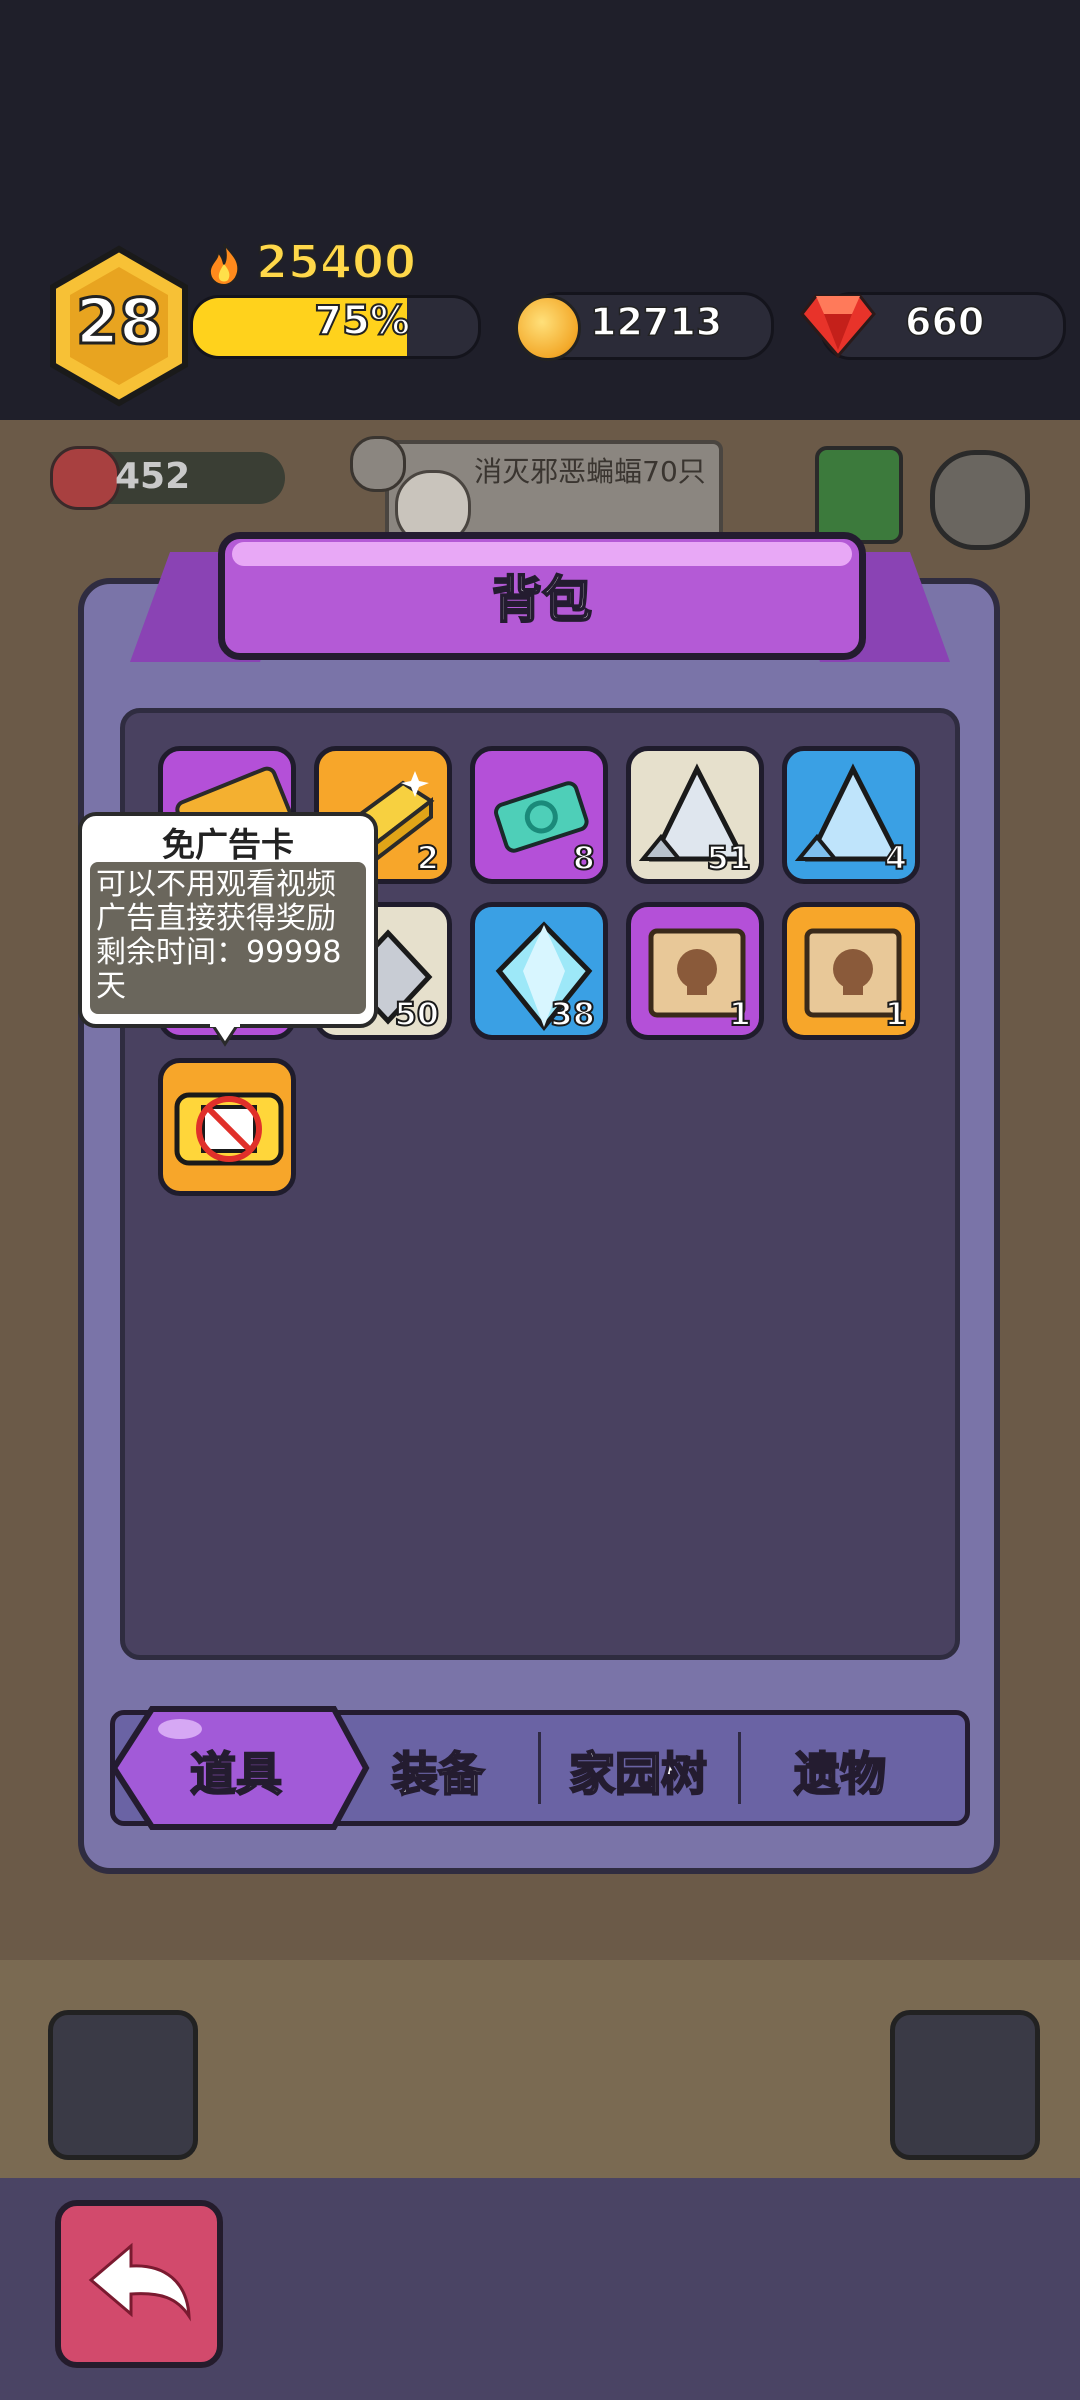 This screenshot has height=2400, width=1080. I want to click on item-count: 51, so click(728, 858).